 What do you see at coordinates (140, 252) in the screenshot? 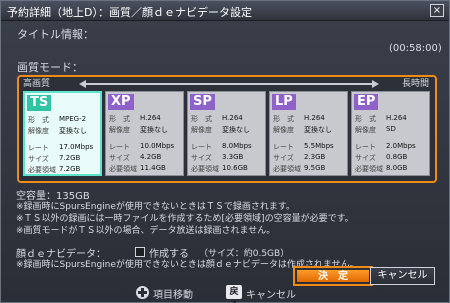
I see `face-nav-checkbox` at bounding box center [140, 252].